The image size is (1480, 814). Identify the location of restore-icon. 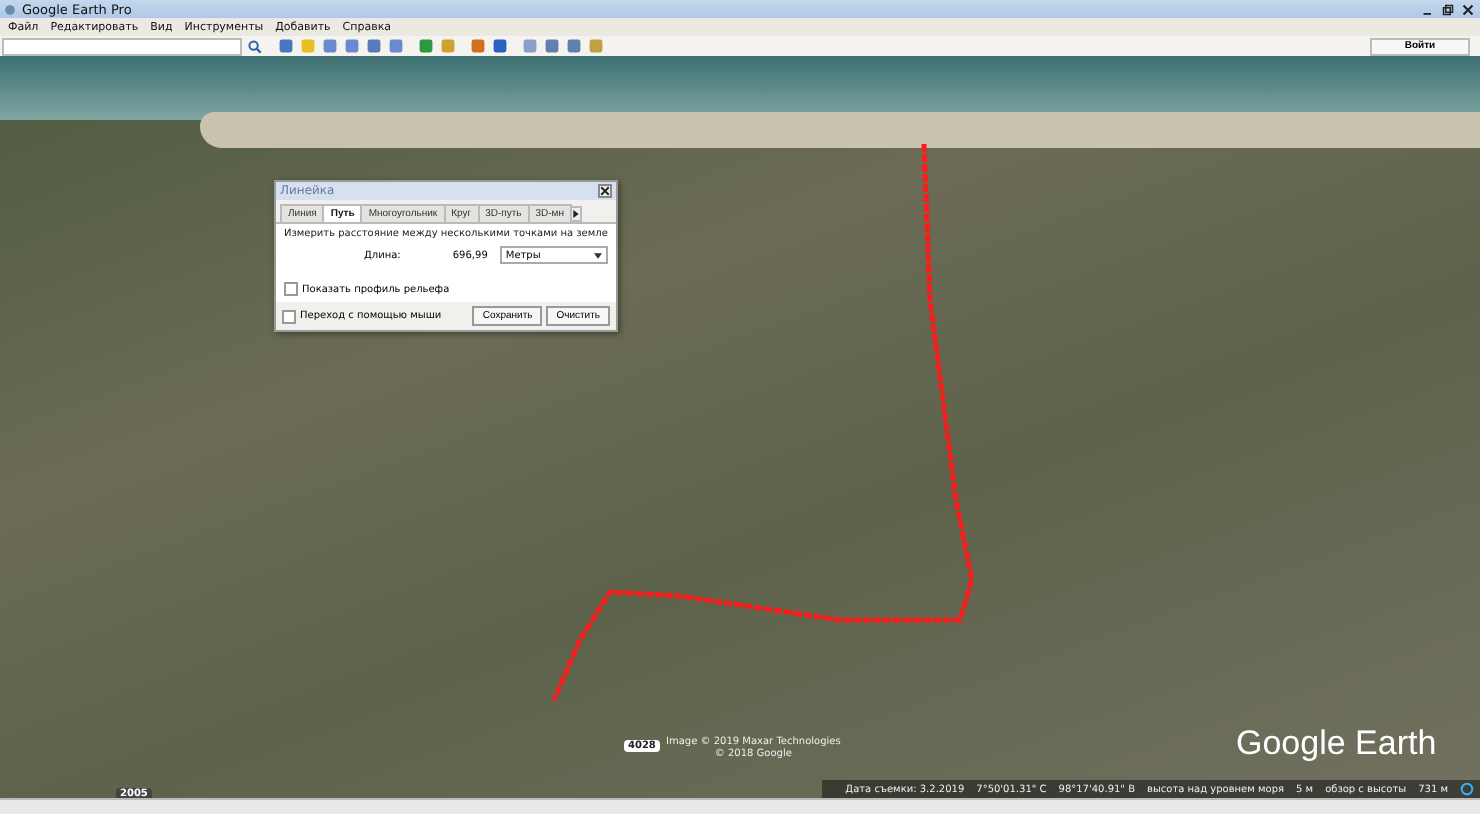
(1447, 9).